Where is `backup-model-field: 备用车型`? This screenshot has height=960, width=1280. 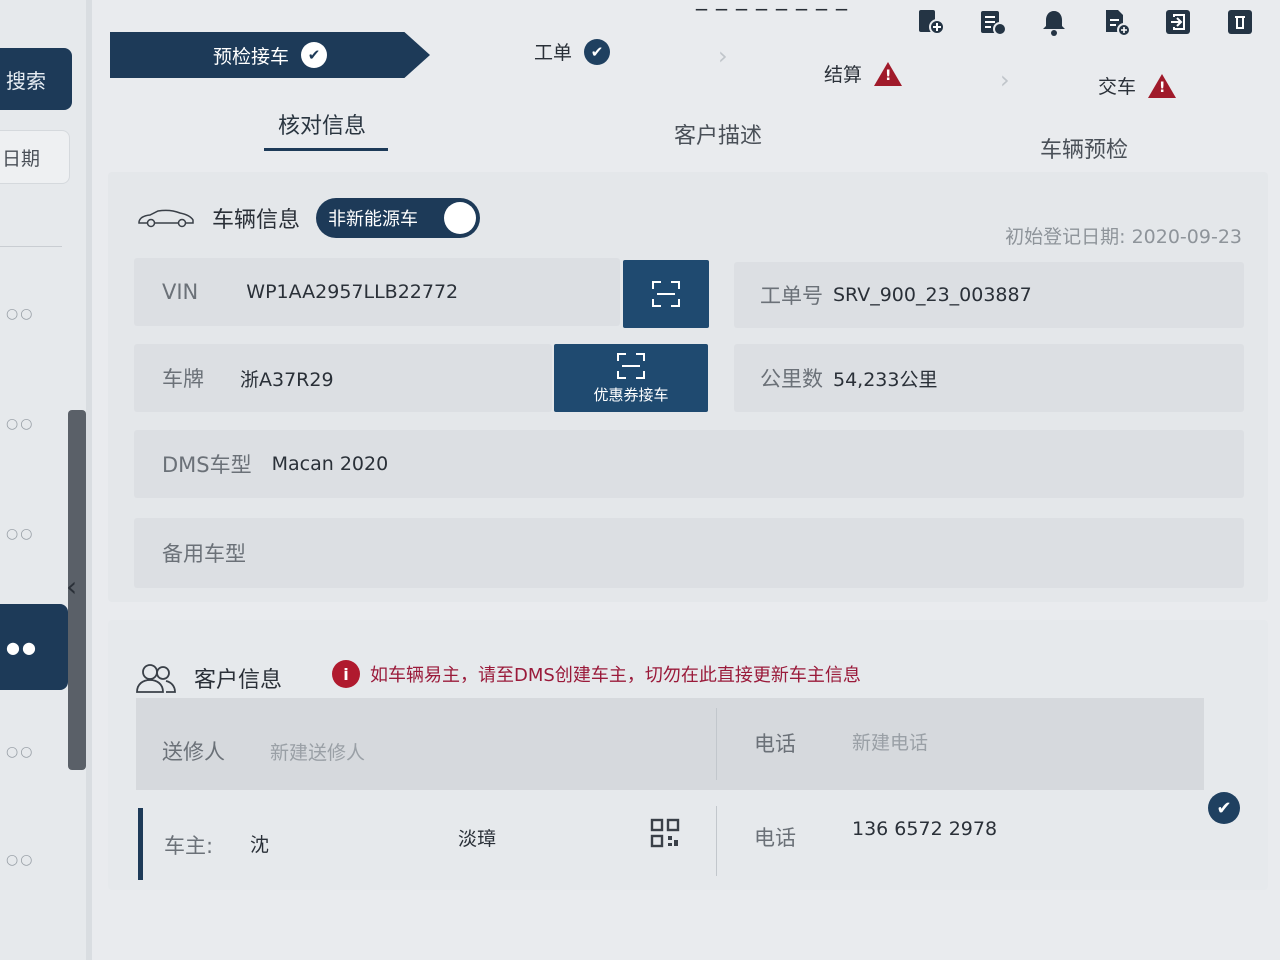 backup-model-field: 备用车型 is located at coordinates (689, 553).